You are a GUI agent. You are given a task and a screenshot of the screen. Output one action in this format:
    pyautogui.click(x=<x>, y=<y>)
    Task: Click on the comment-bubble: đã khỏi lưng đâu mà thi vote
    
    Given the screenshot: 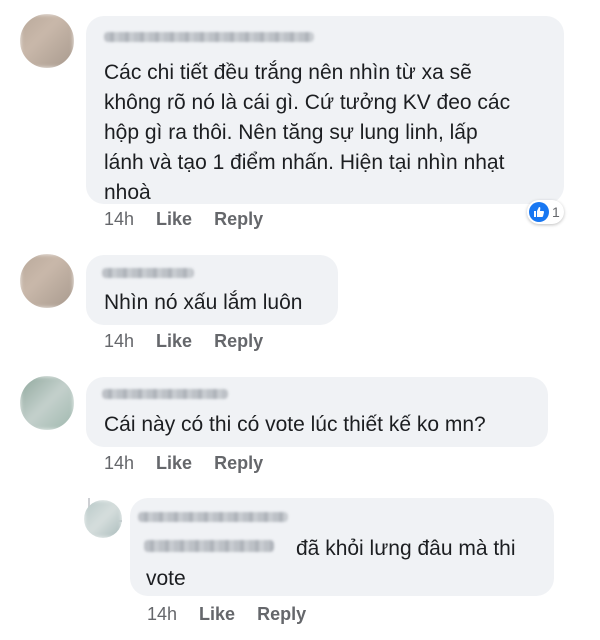 What is the action you would take?
    pyautogui.click(x=342, y=547)
    